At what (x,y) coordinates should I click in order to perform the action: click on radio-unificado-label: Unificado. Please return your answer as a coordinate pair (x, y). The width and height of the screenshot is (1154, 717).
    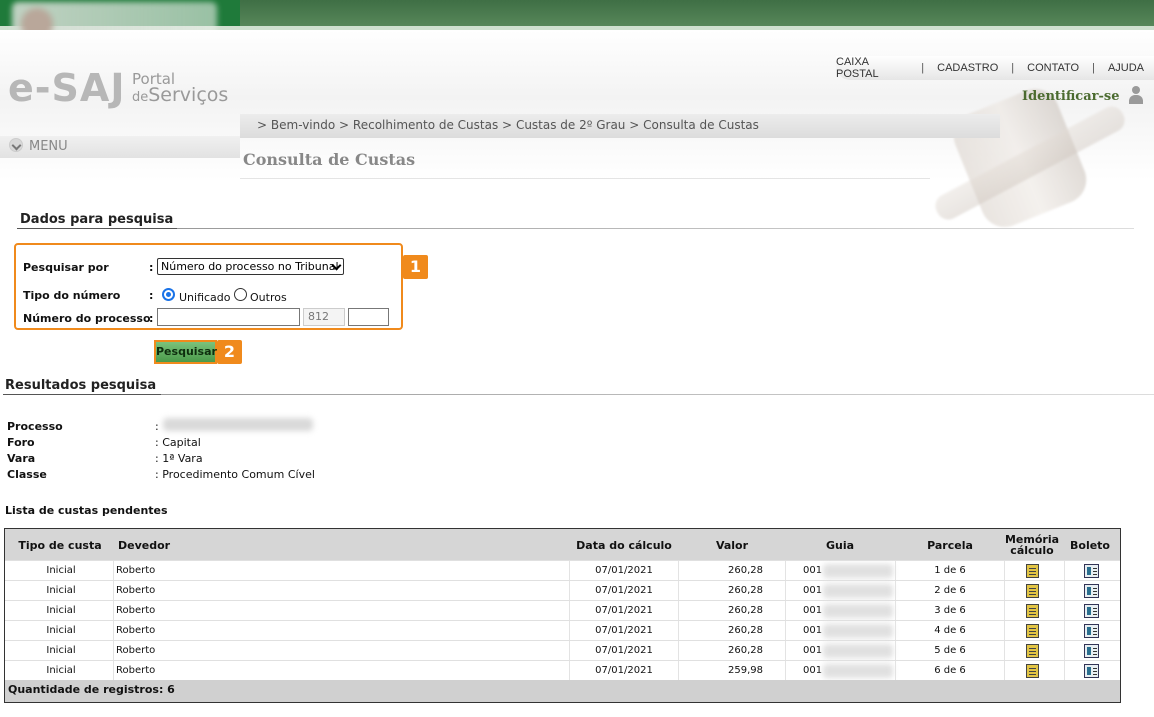
    Looking at the image, I should click on (205, 297).